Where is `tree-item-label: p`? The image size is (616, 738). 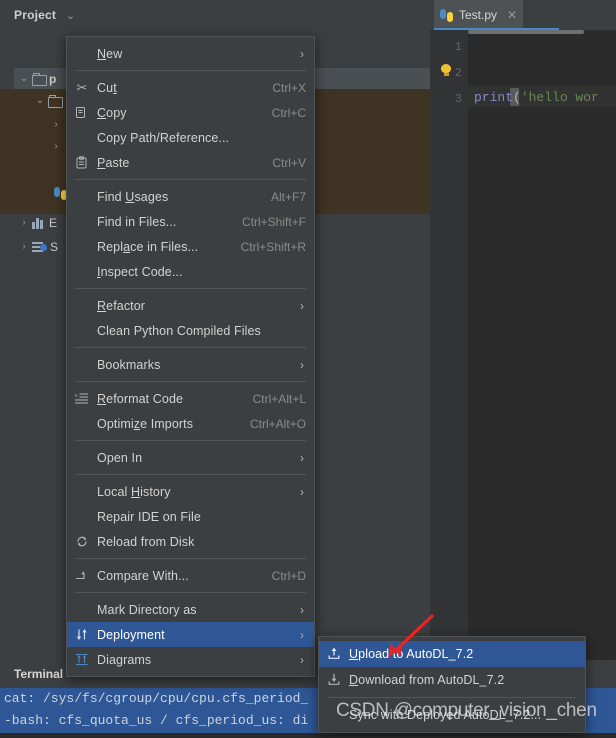
tree-item-label: p is located at coordinates (53, 78).